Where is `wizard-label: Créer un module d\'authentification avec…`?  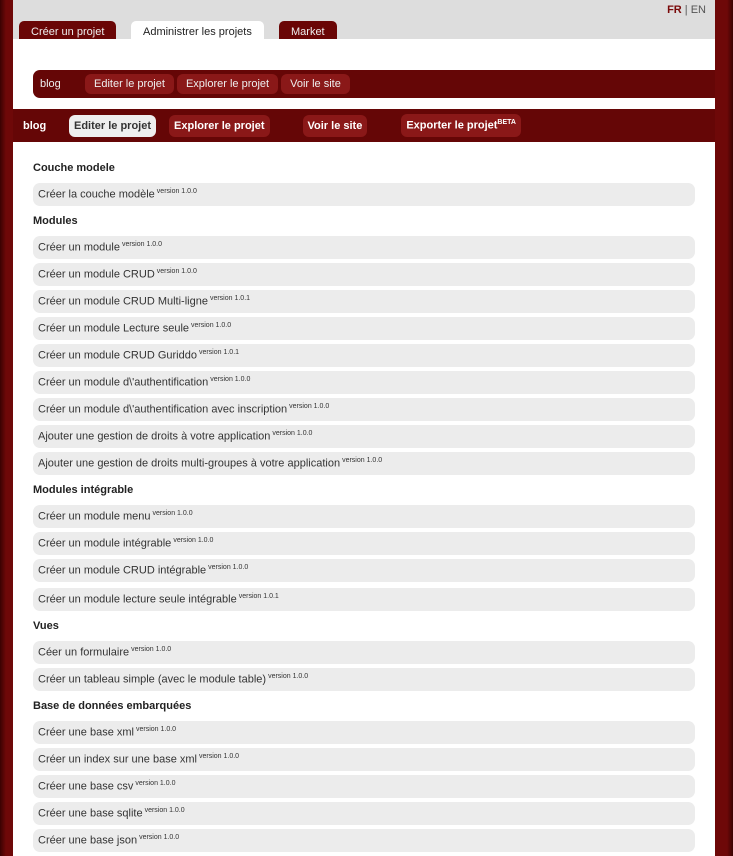 wizard-label: Créer un module d\'authentification avec… is located at coordinates (163, 409).